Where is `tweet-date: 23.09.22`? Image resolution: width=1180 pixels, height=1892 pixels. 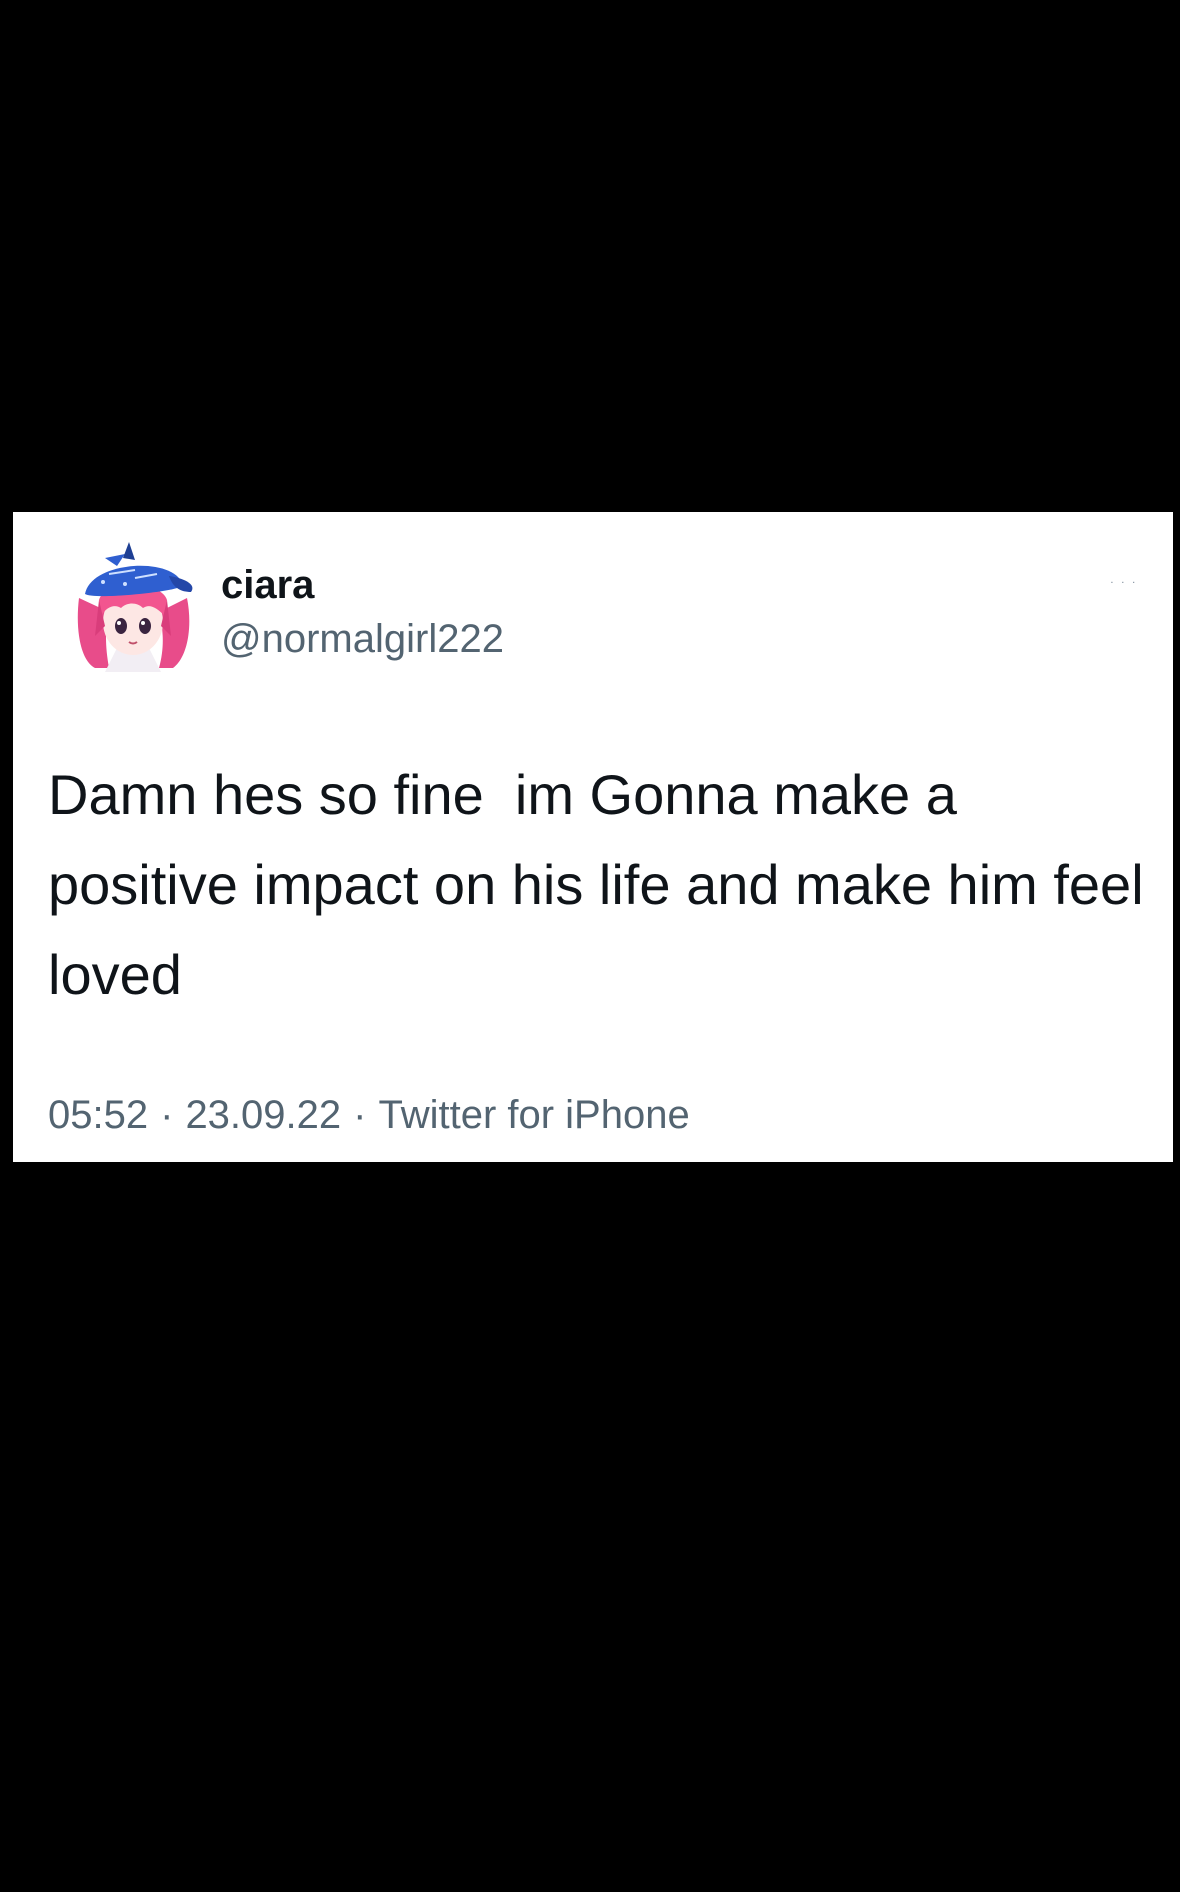
tweet-date: 23.09.22 is located at coordinates (263, 1115).